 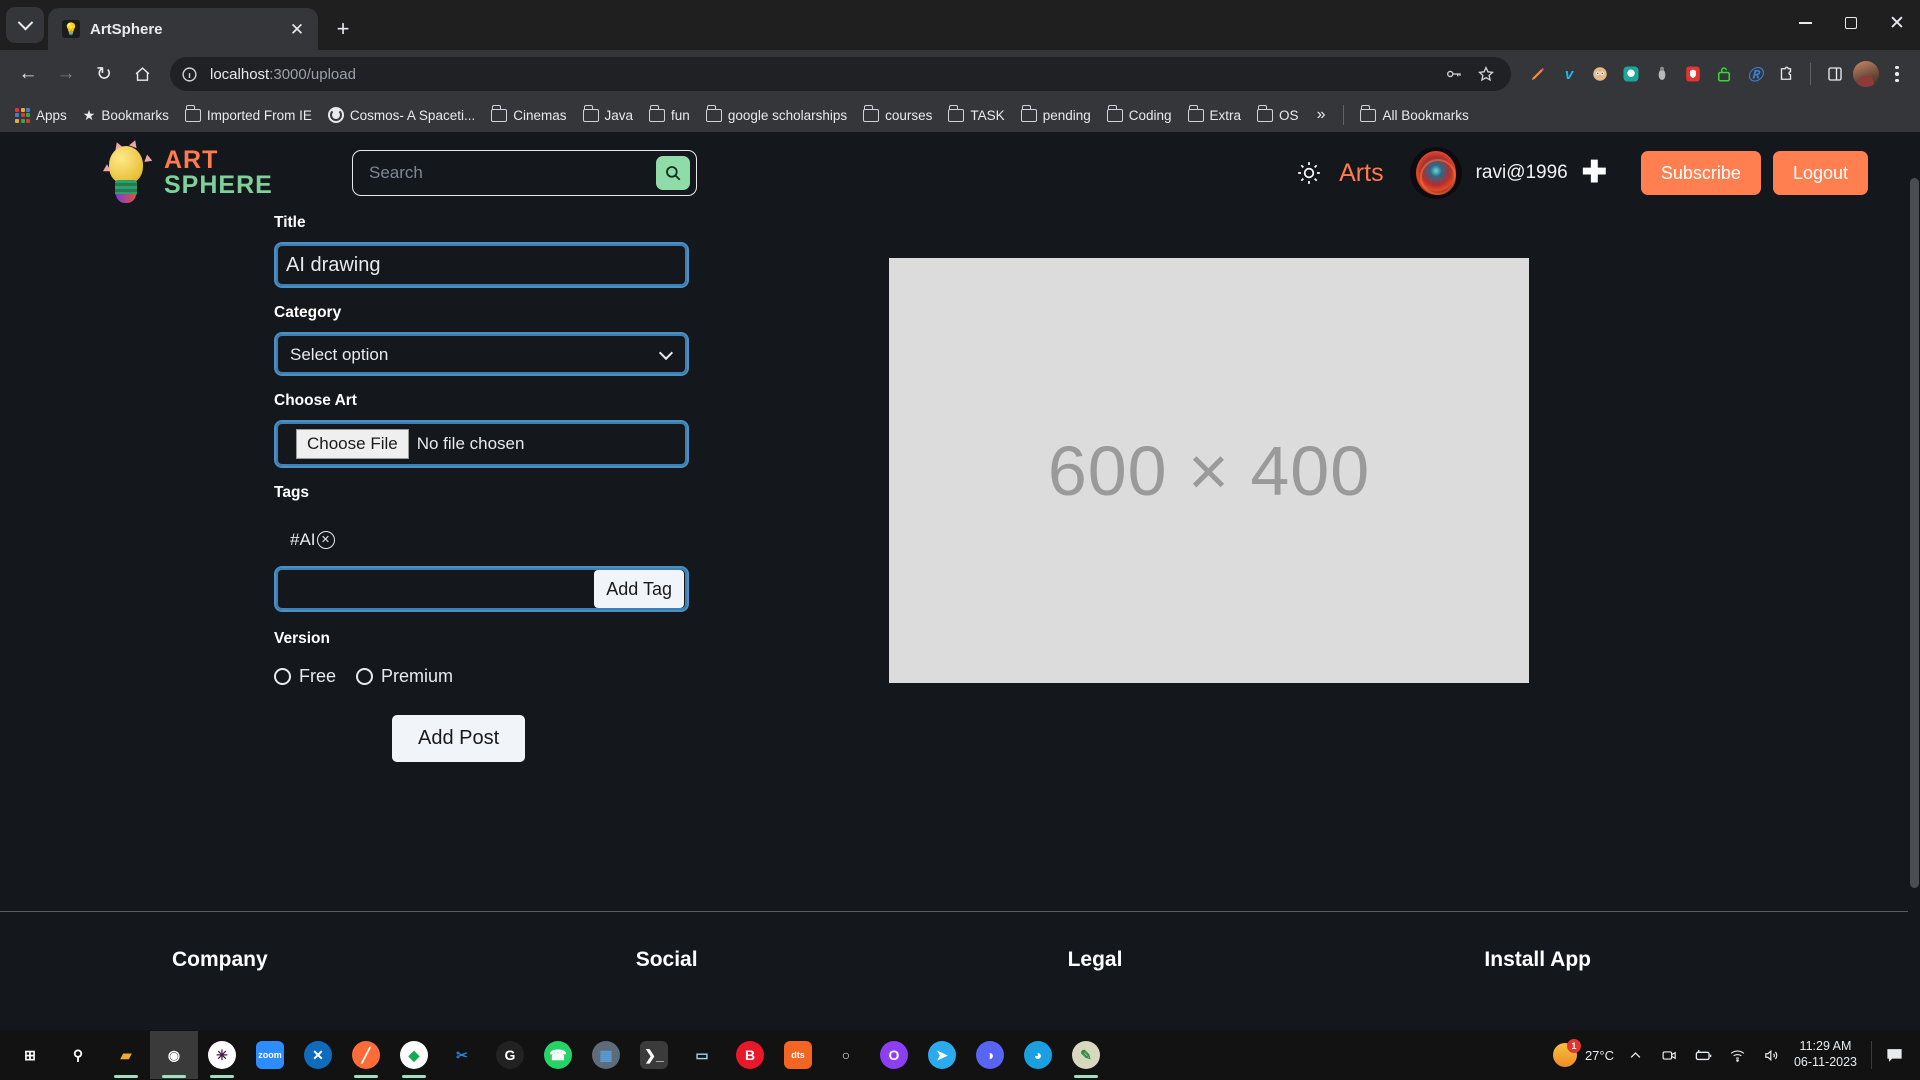 I want to click on taskbar-slack-icon: ✳, so click(x=222, y=1055).